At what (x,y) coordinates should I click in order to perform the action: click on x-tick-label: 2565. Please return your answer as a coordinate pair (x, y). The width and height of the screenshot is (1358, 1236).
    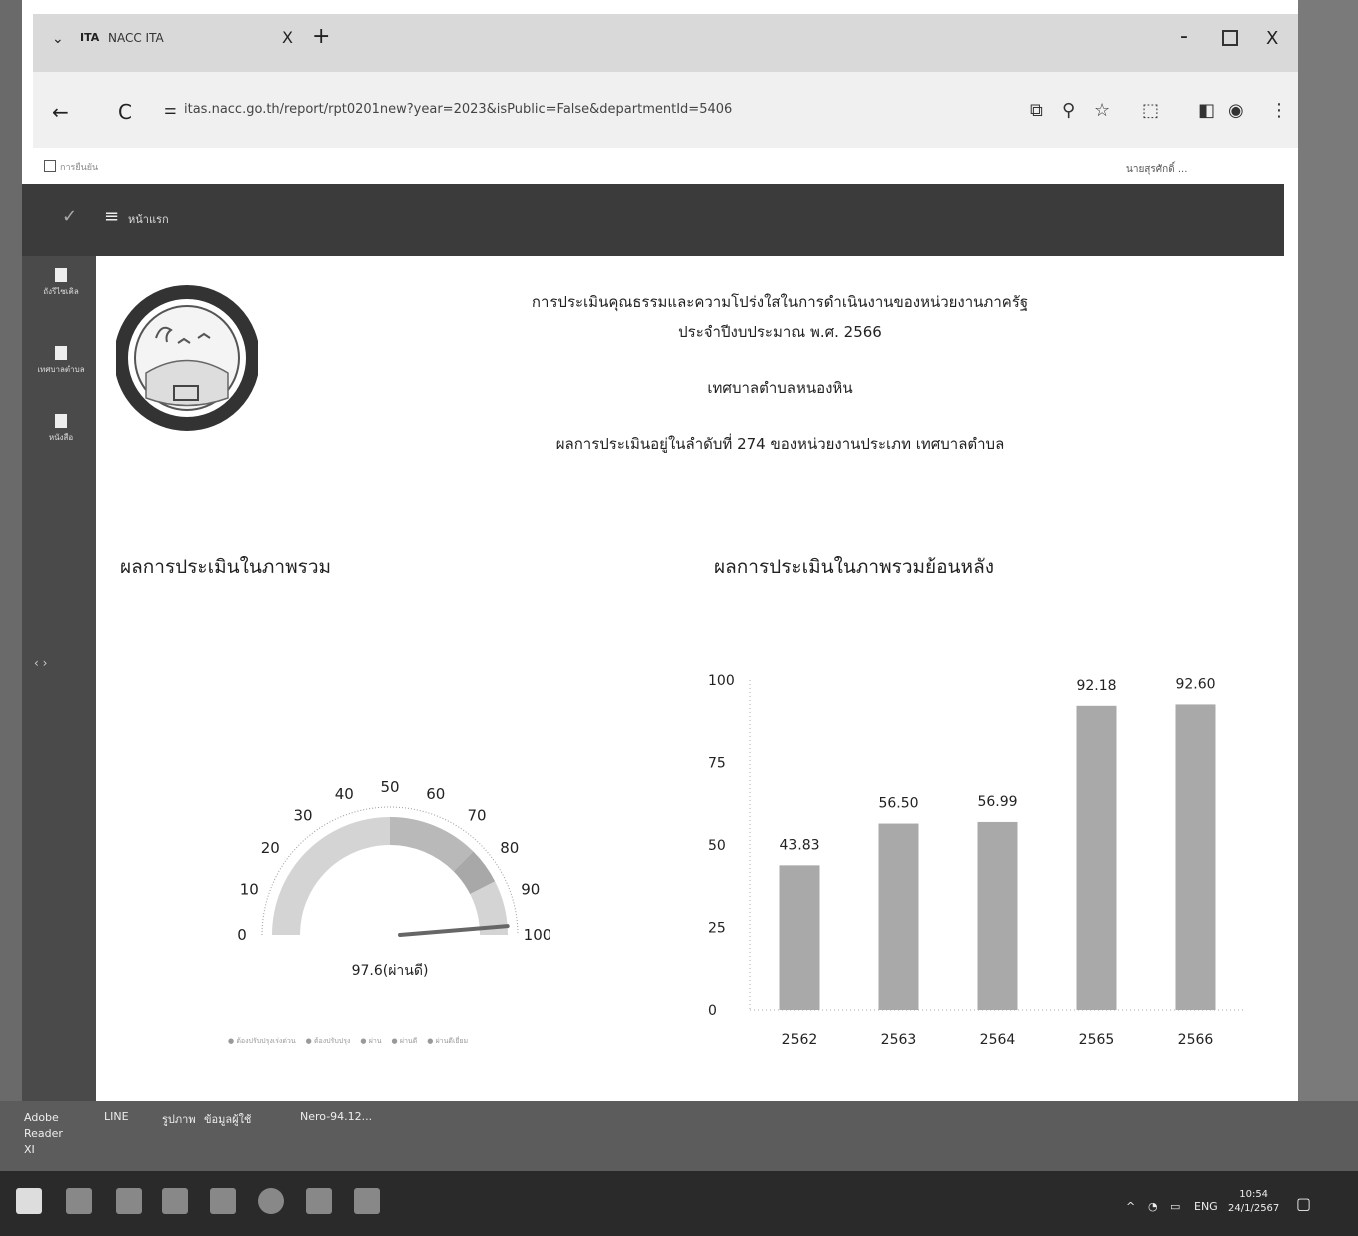
    Looking at the image, I should click on (1097, 1040).